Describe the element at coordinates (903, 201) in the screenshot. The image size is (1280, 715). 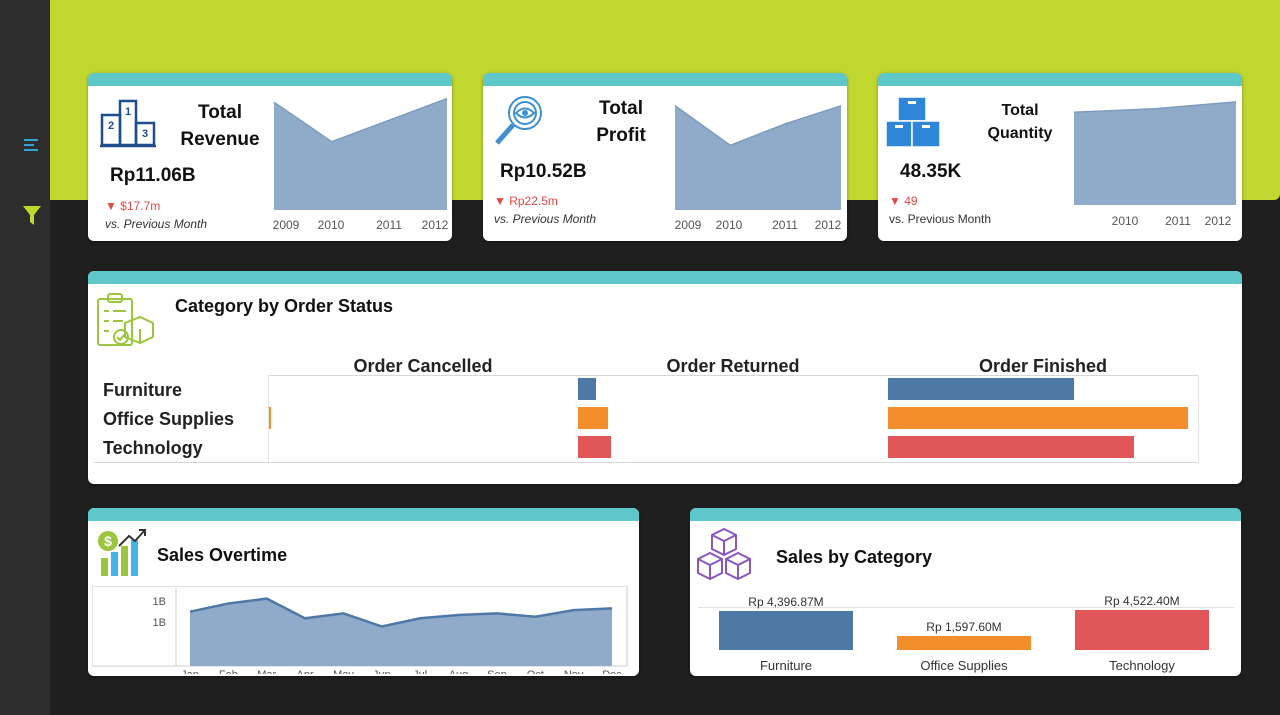
I see `kpi-delta: ▼ 49` at that location.